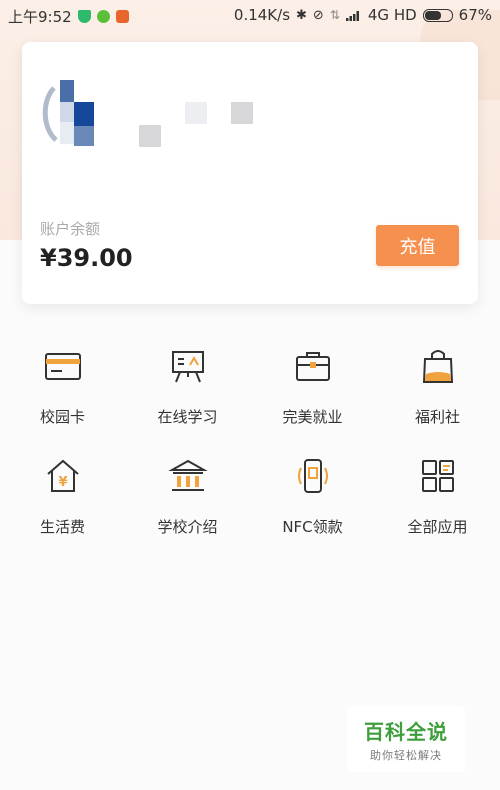 This screenshot has width=500, height=790. I want to click on service-label: 福利社, so click(437, 417).